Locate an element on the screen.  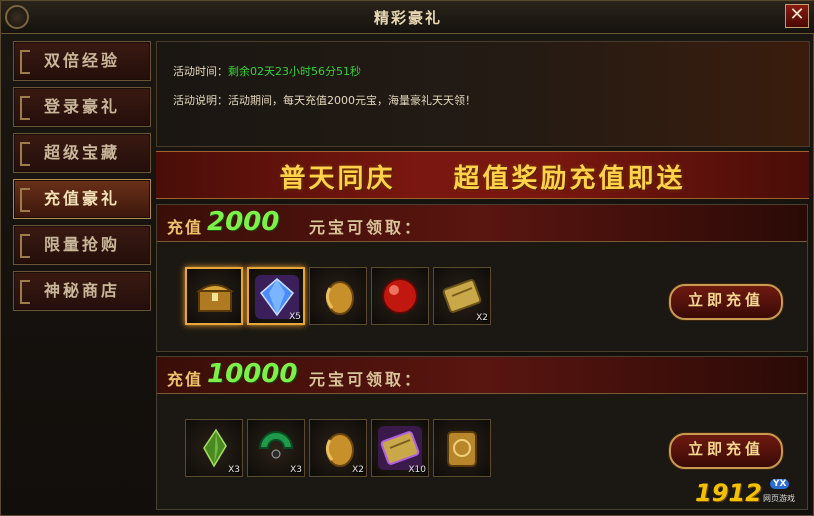
red-orb-icon is located at coordinates (400, 296).